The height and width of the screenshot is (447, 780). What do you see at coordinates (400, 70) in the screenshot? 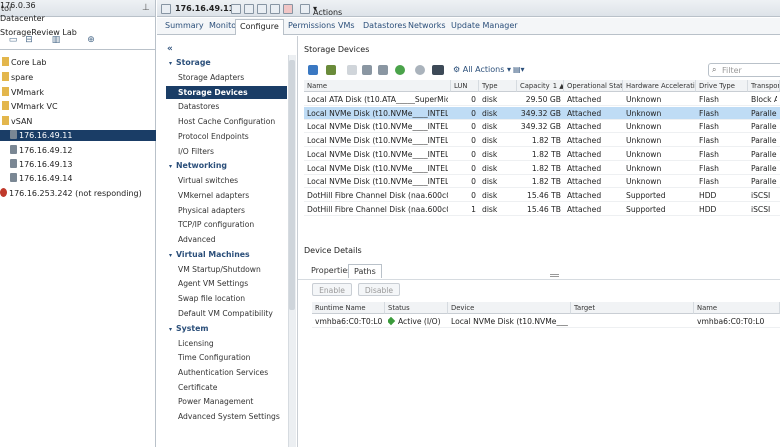
I see `turn-on-led-icon` at bounding box center [400, 70].